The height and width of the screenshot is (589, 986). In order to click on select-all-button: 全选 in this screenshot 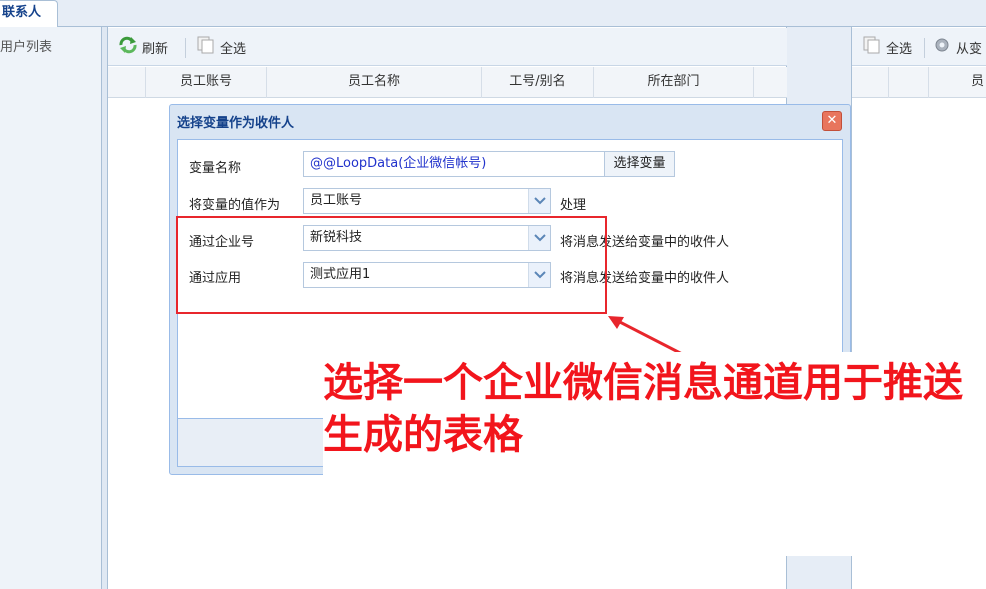, I will do `click(221, 47)`.